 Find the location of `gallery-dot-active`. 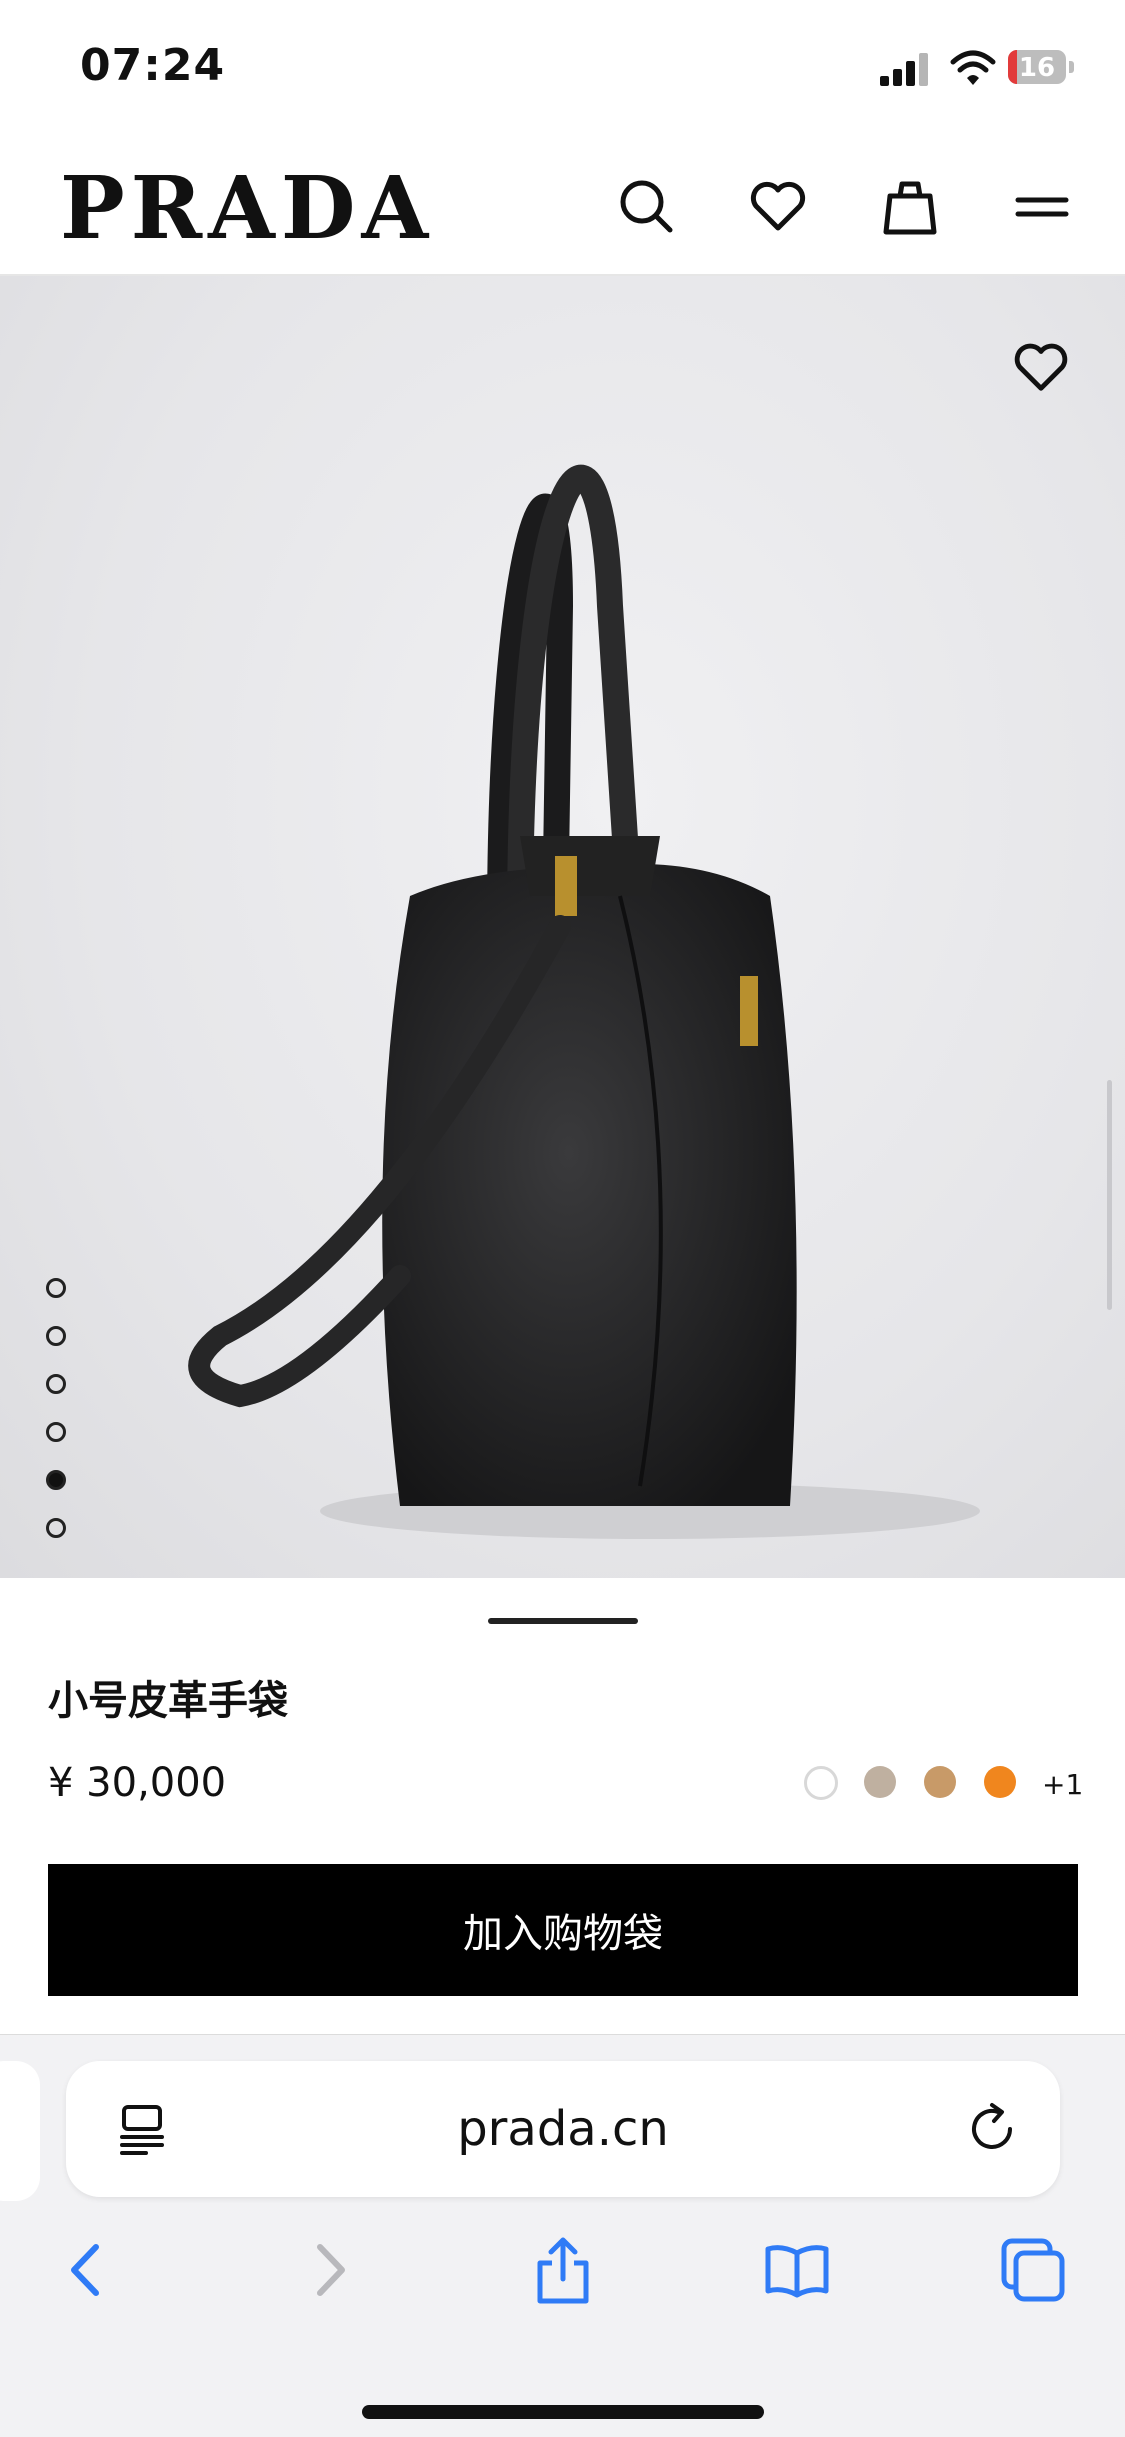

gallery-dot-active is located at coordinates (56, 1480).